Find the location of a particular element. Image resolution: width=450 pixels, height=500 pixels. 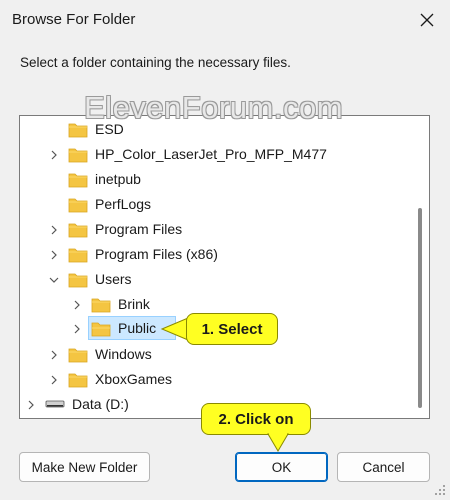

tree-item-hp-color-laserjet: HP_Color_LaserJet_Pro_MFP_M477 is located at coordinates (215, 155).